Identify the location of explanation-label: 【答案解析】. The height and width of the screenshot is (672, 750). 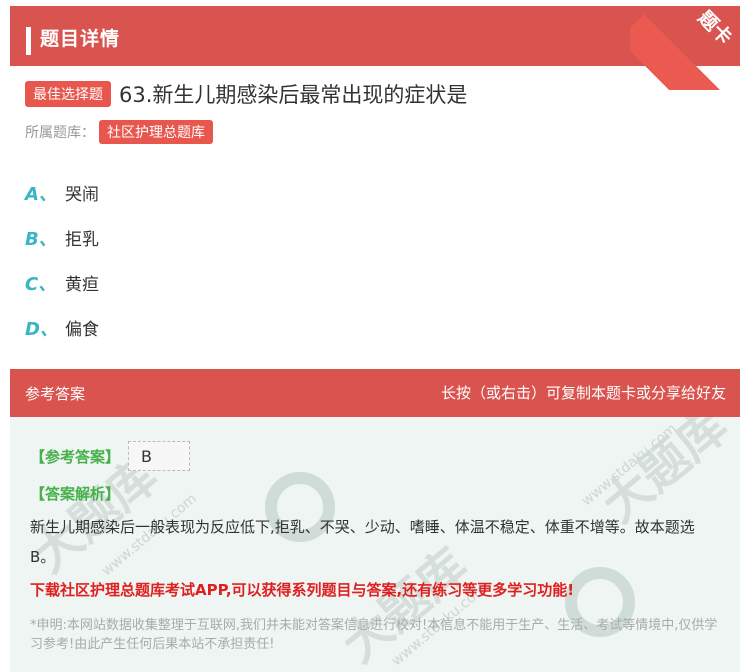
(75, 494).